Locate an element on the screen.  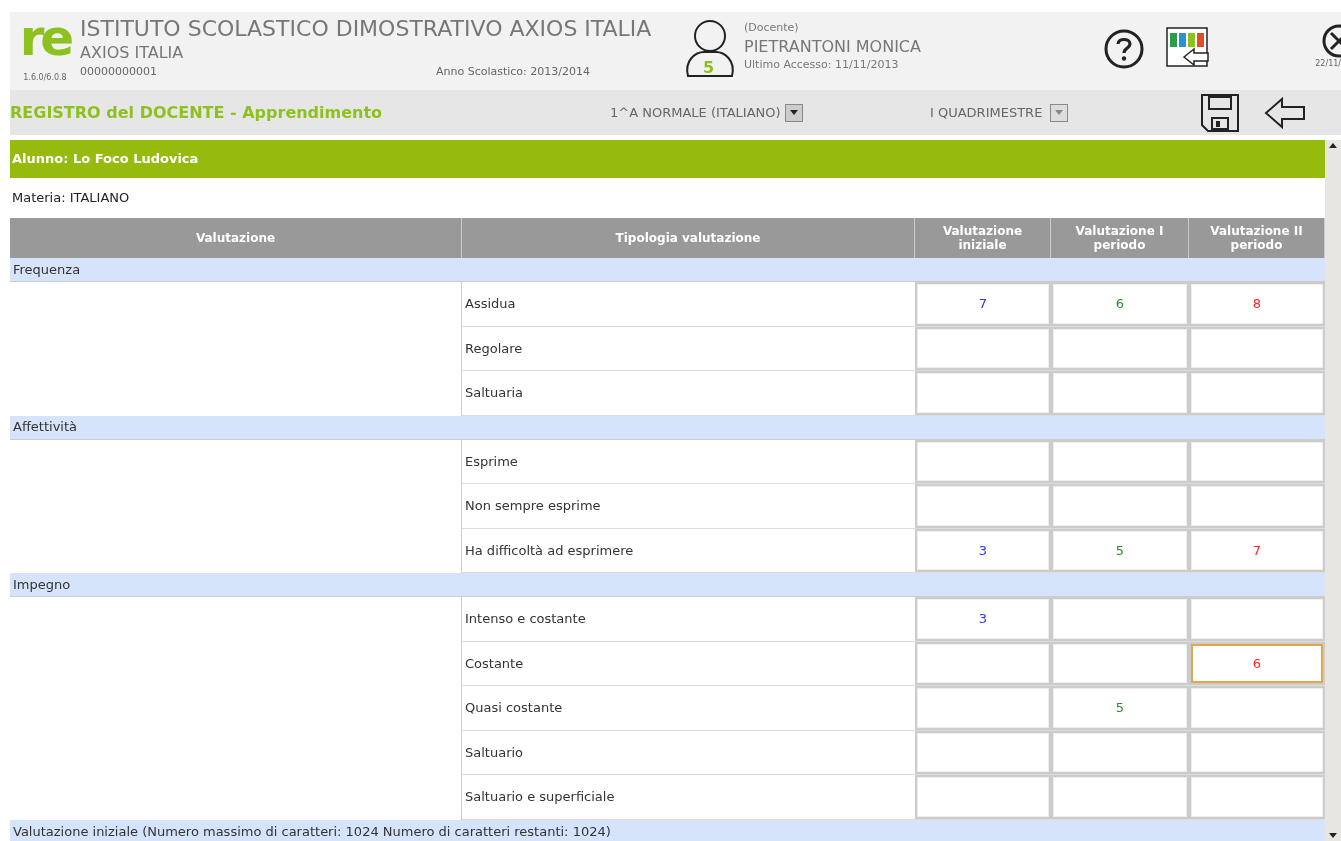
section-header: Valutazione iniziale (Numero massimo di caratteri: 1024 Numero di caratteri restanti: 1024) is located at coordinates (667, 830).